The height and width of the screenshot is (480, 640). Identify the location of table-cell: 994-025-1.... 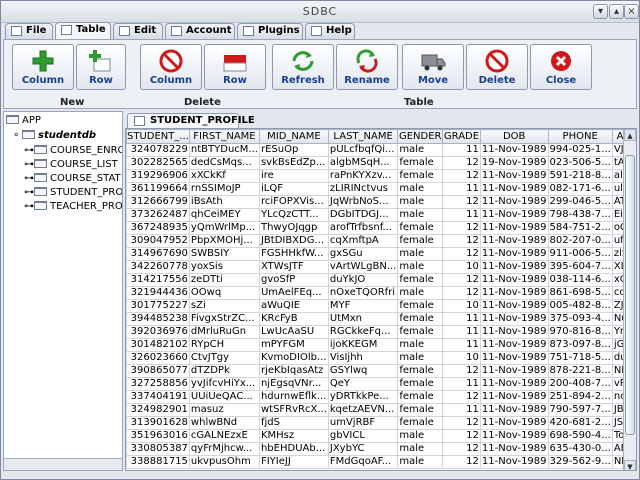
(580, 150).